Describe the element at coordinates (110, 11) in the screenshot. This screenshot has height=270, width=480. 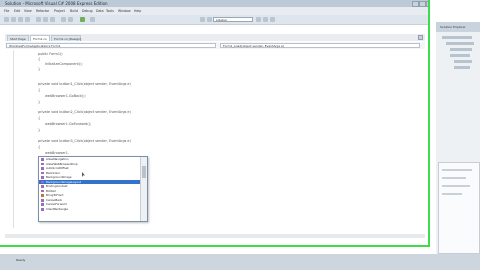
I see `menu-tools: Tools` at that location.